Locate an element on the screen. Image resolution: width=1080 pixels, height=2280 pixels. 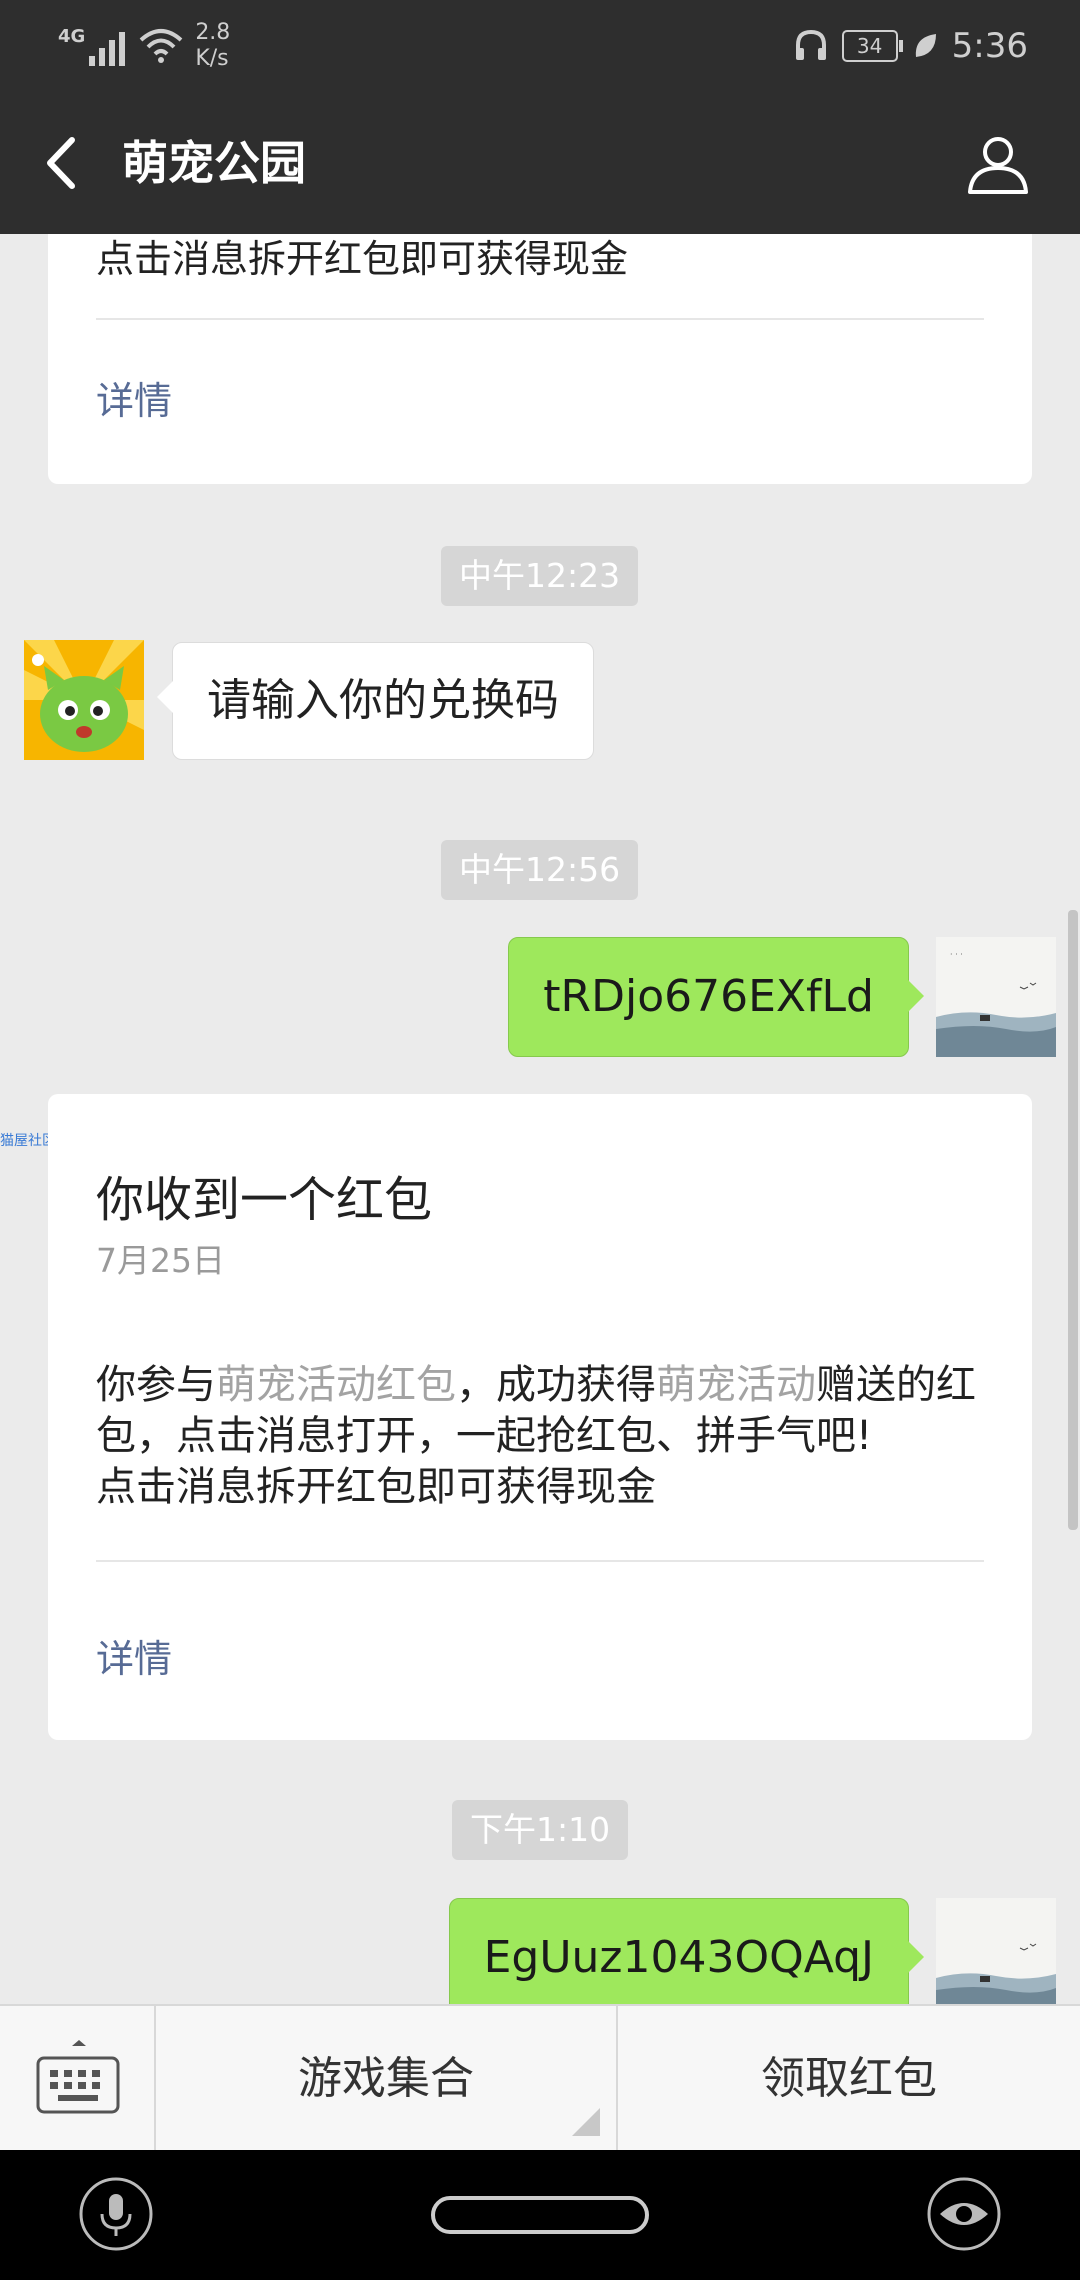
outgoing-message: EgUuz1043OQAqJ is located at coordinates (686, 1951).